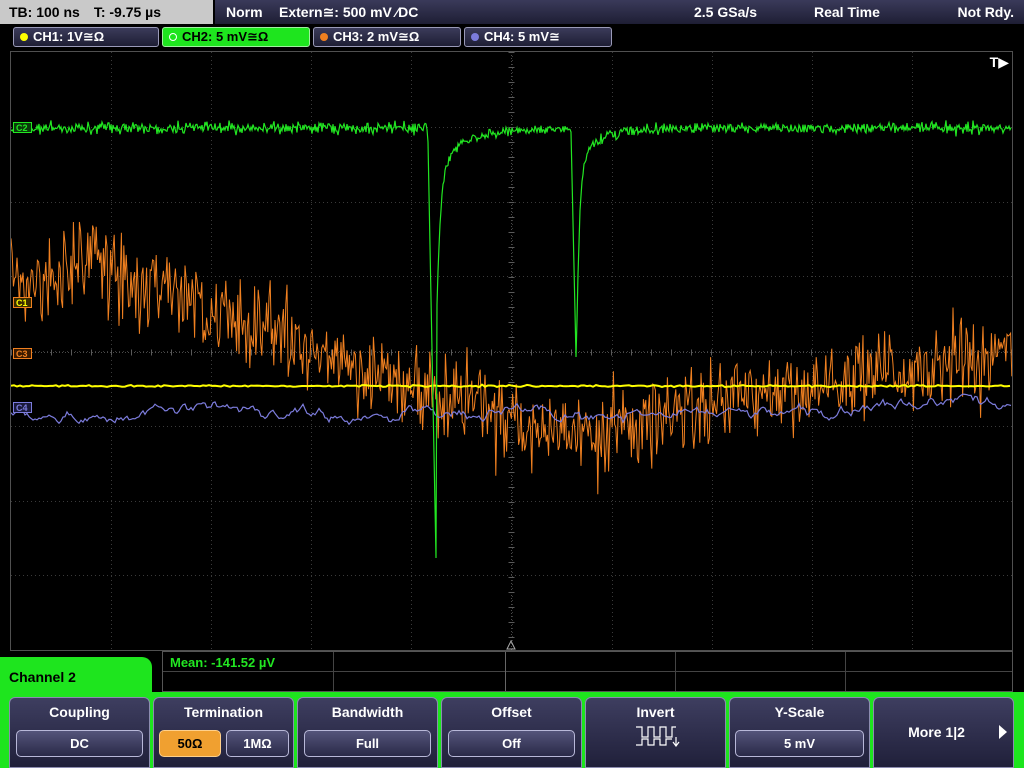 This screenshot has width=1024, height=768. I want to click on yscale-value: 5 mV, so click(799, 743).